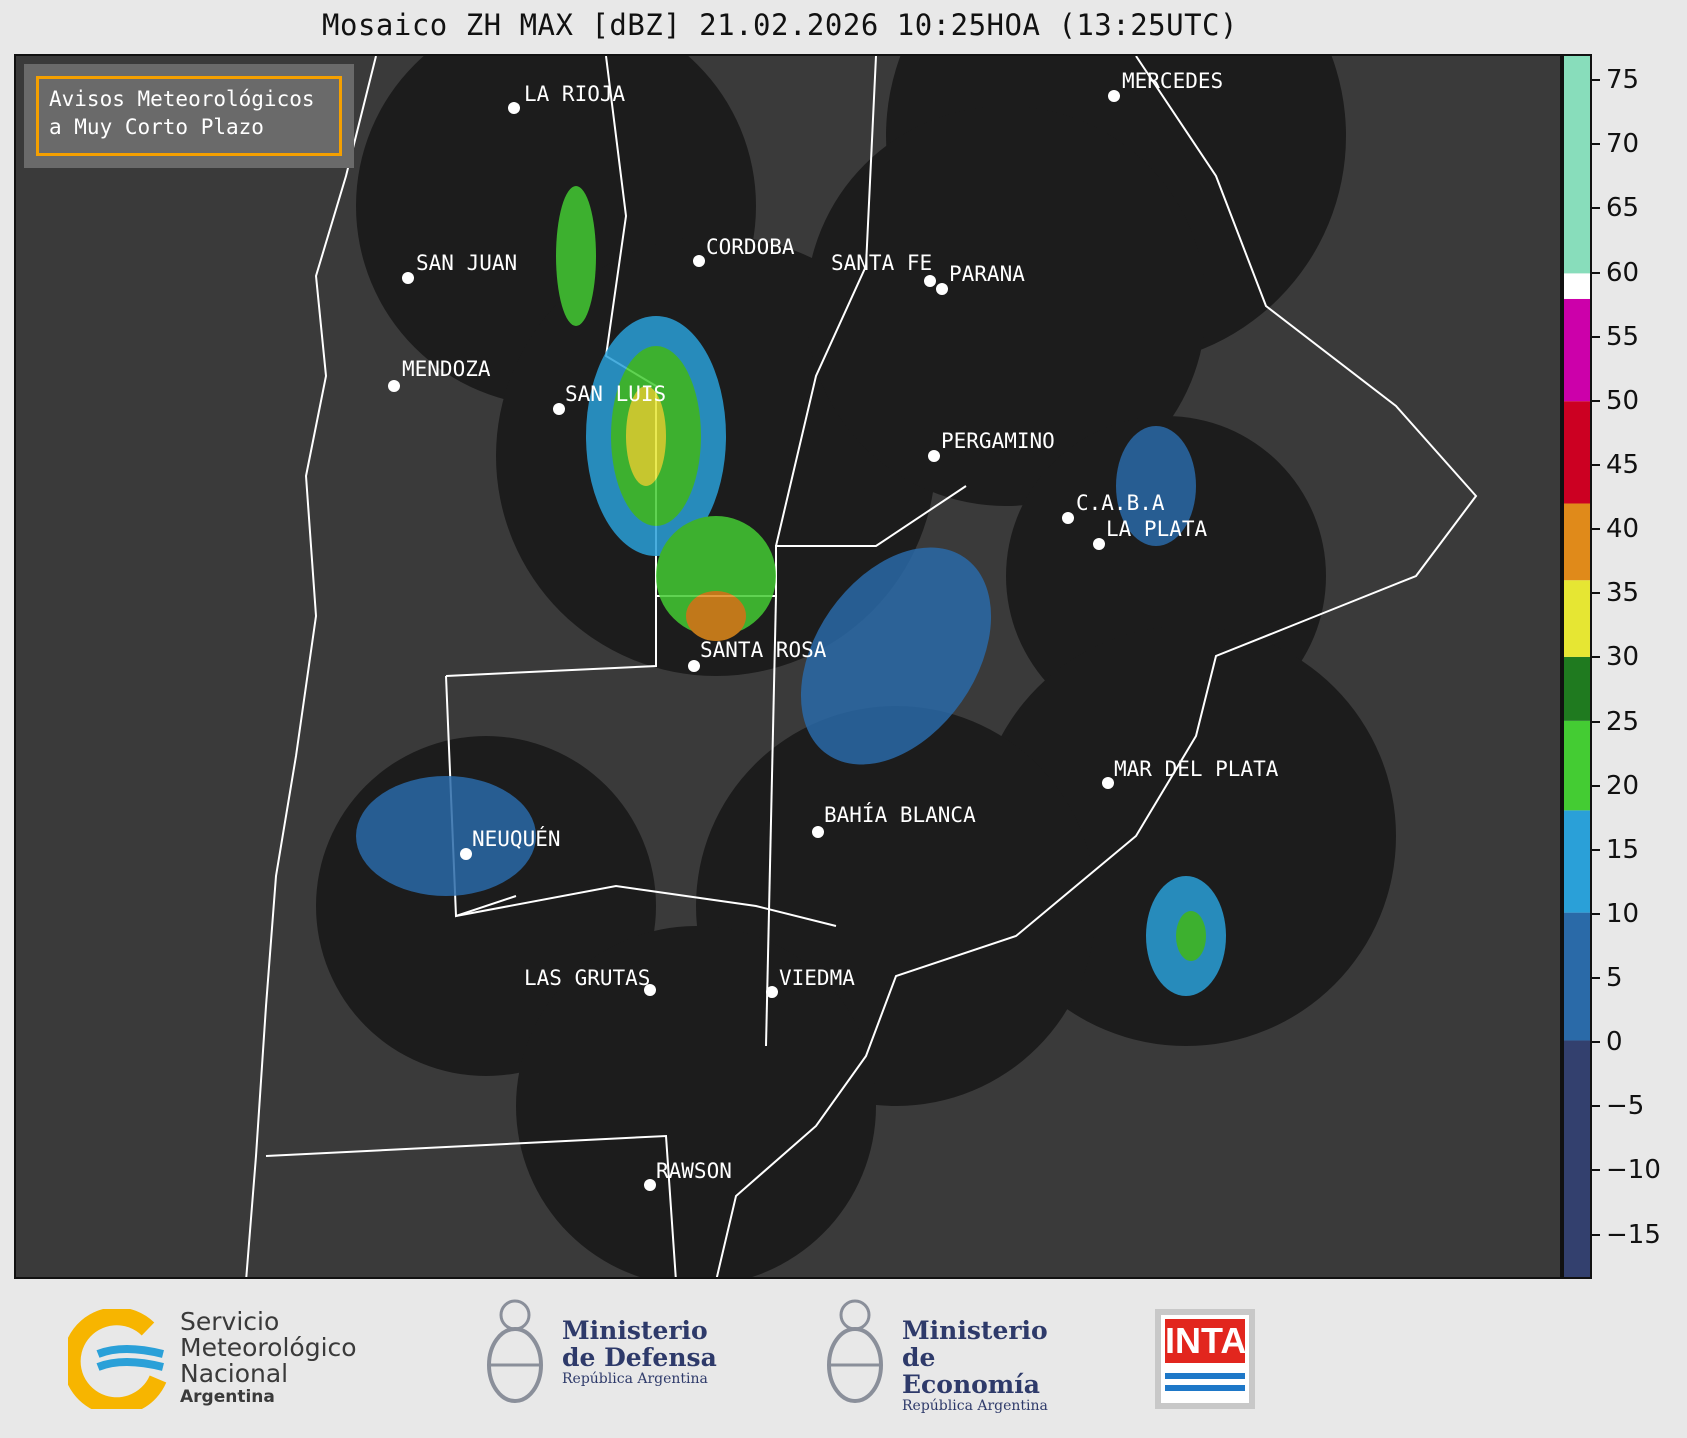 The width and height of the screenshot is (1687, 1438). I want to click on notice-box: Avisos Meteorológicos a Muy Corto Plazo, so click(189, 116).